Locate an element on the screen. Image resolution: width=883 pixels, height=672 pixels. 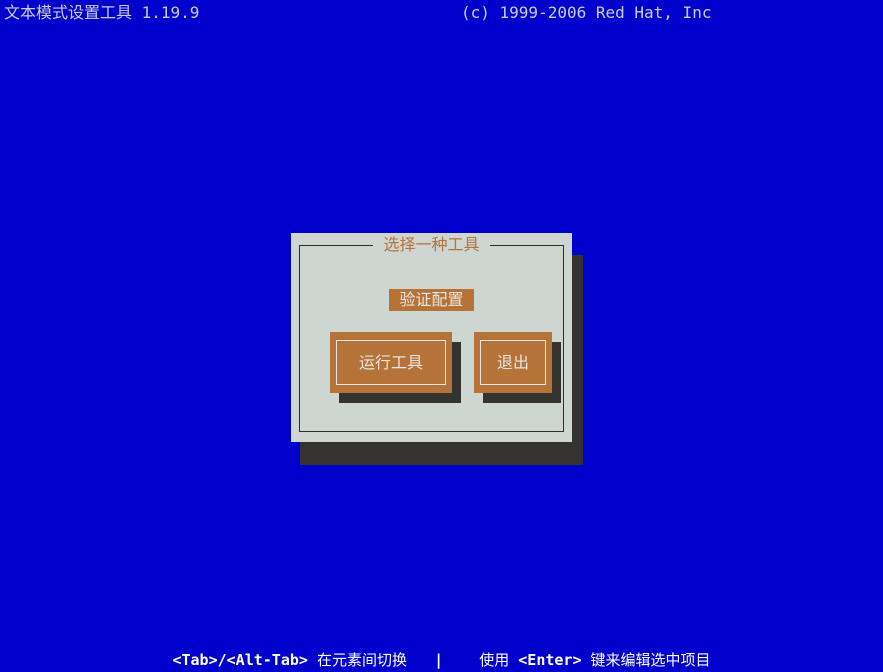
tab-key-hint-text: 在元素间切换 is located at coordinates (357, 660).